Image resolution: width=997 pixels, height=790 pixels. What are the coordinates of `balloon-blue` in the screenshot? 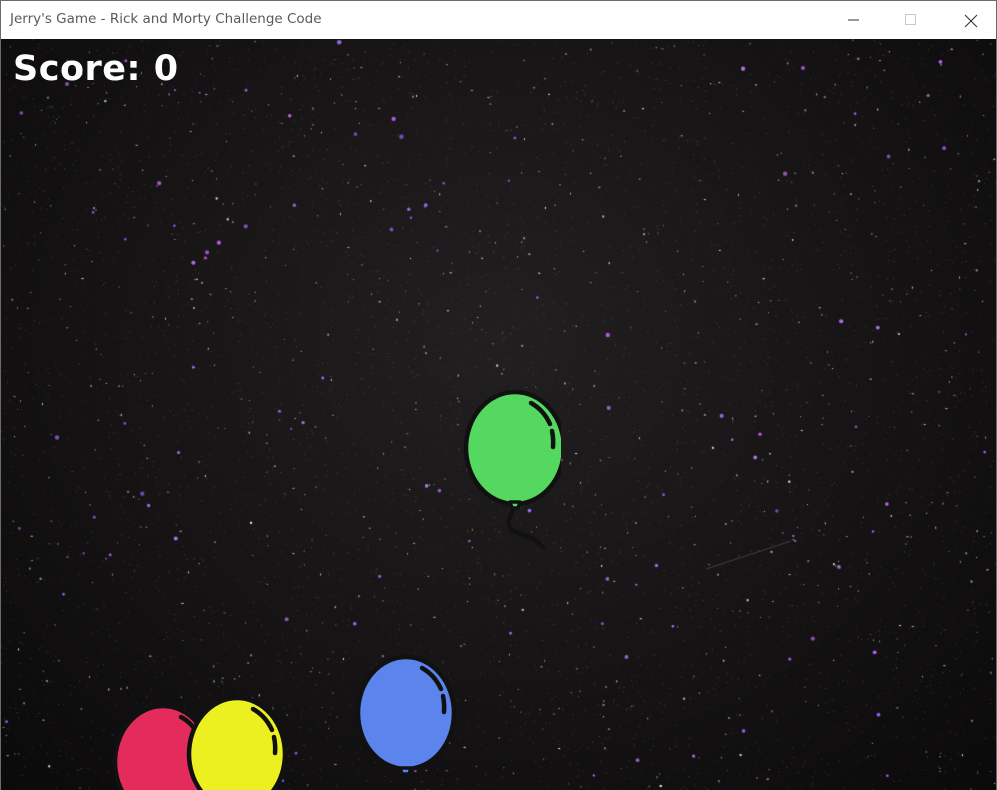 It's located at (408, 722).